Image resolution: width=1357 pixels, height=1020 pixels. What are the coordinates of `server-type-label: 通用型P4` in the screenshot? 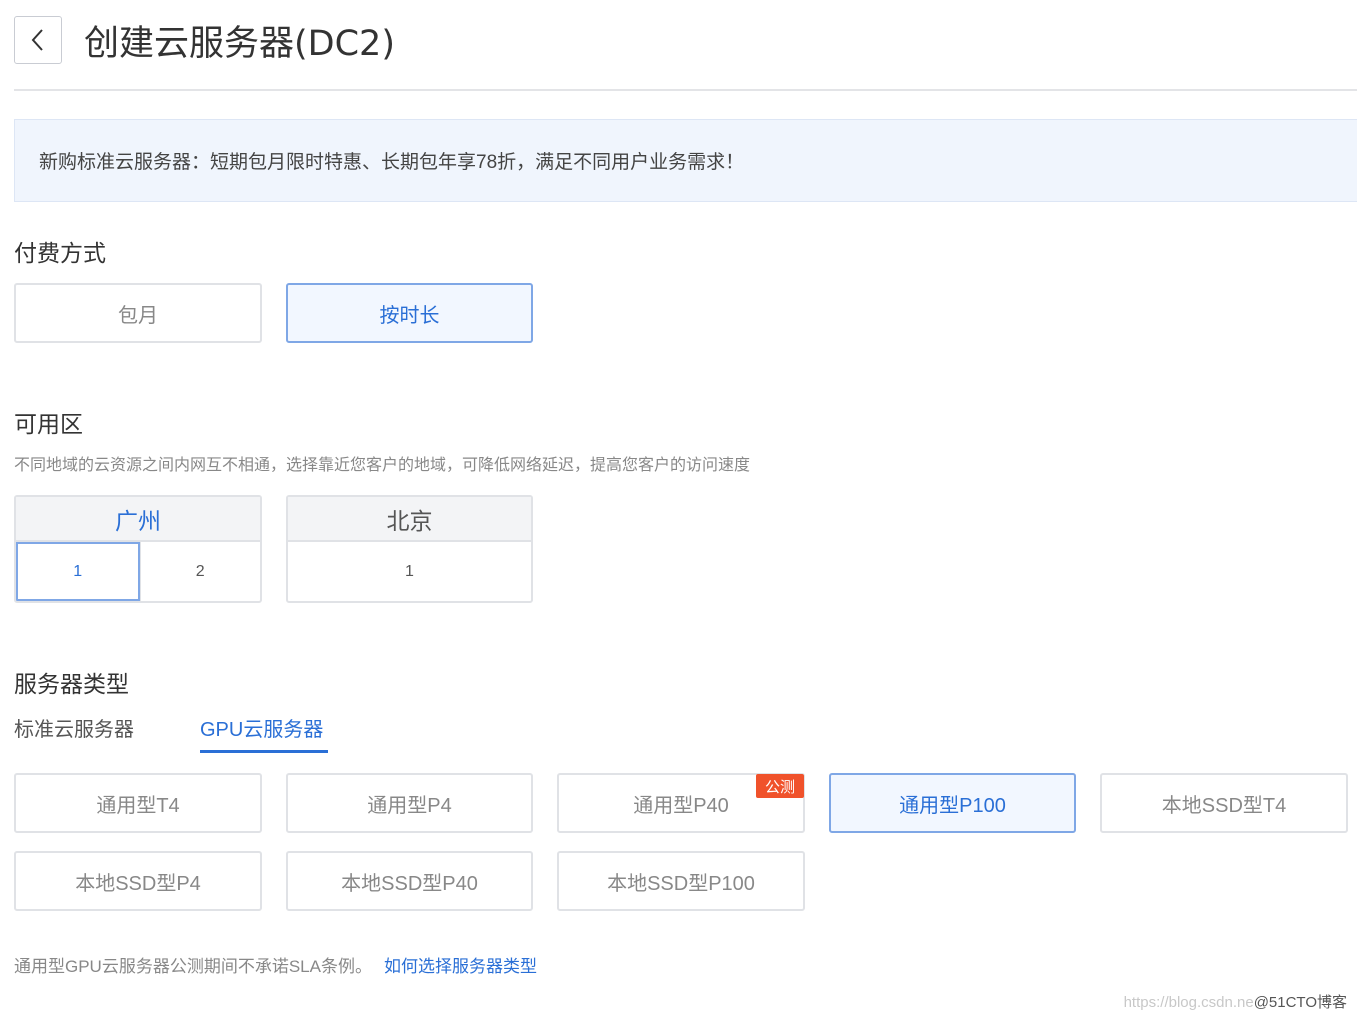 It's located at (409, 805).